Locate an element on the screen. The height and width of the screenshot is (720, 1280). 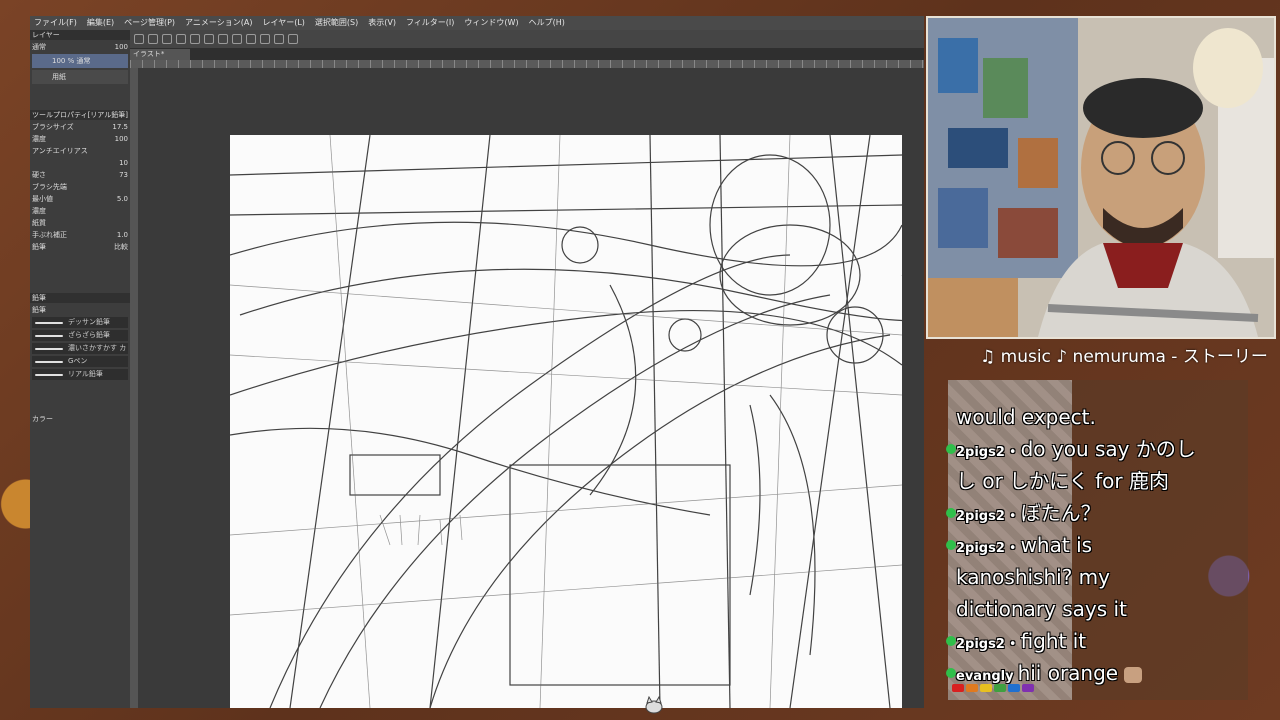
layer-paper-label: 用紙 is located at coordinates (59, 77).